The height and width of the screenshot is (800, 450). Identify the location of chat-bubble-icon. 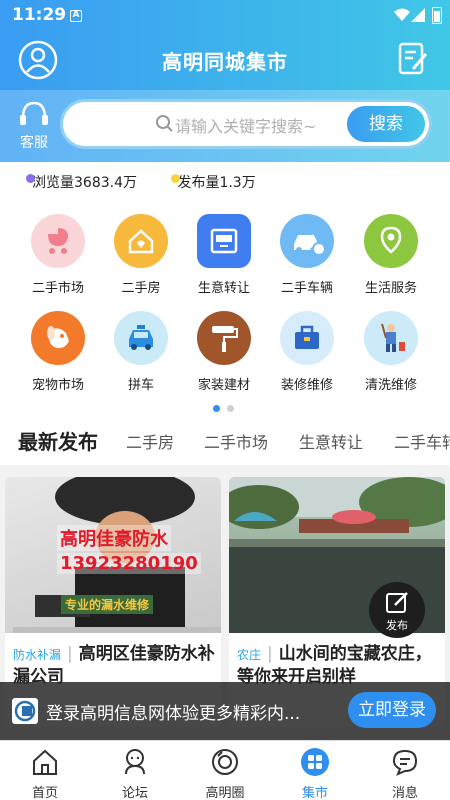
(405, 762).